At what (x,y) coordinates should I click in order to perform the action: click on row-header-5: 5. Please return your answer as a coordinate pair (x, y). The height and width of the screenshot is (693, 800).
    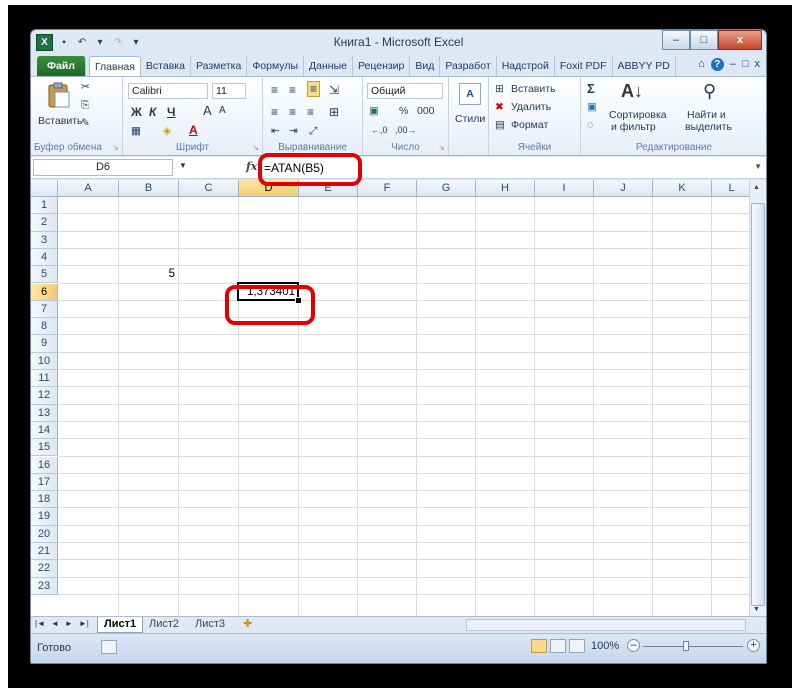
    Looking at the image, I should click on (44, 275).